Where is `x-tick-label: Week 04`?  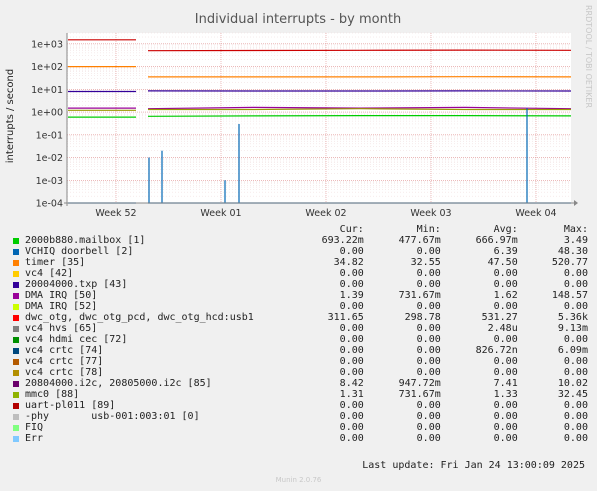
x-tick-label: Week 04 is located at coordinates (535, 213).